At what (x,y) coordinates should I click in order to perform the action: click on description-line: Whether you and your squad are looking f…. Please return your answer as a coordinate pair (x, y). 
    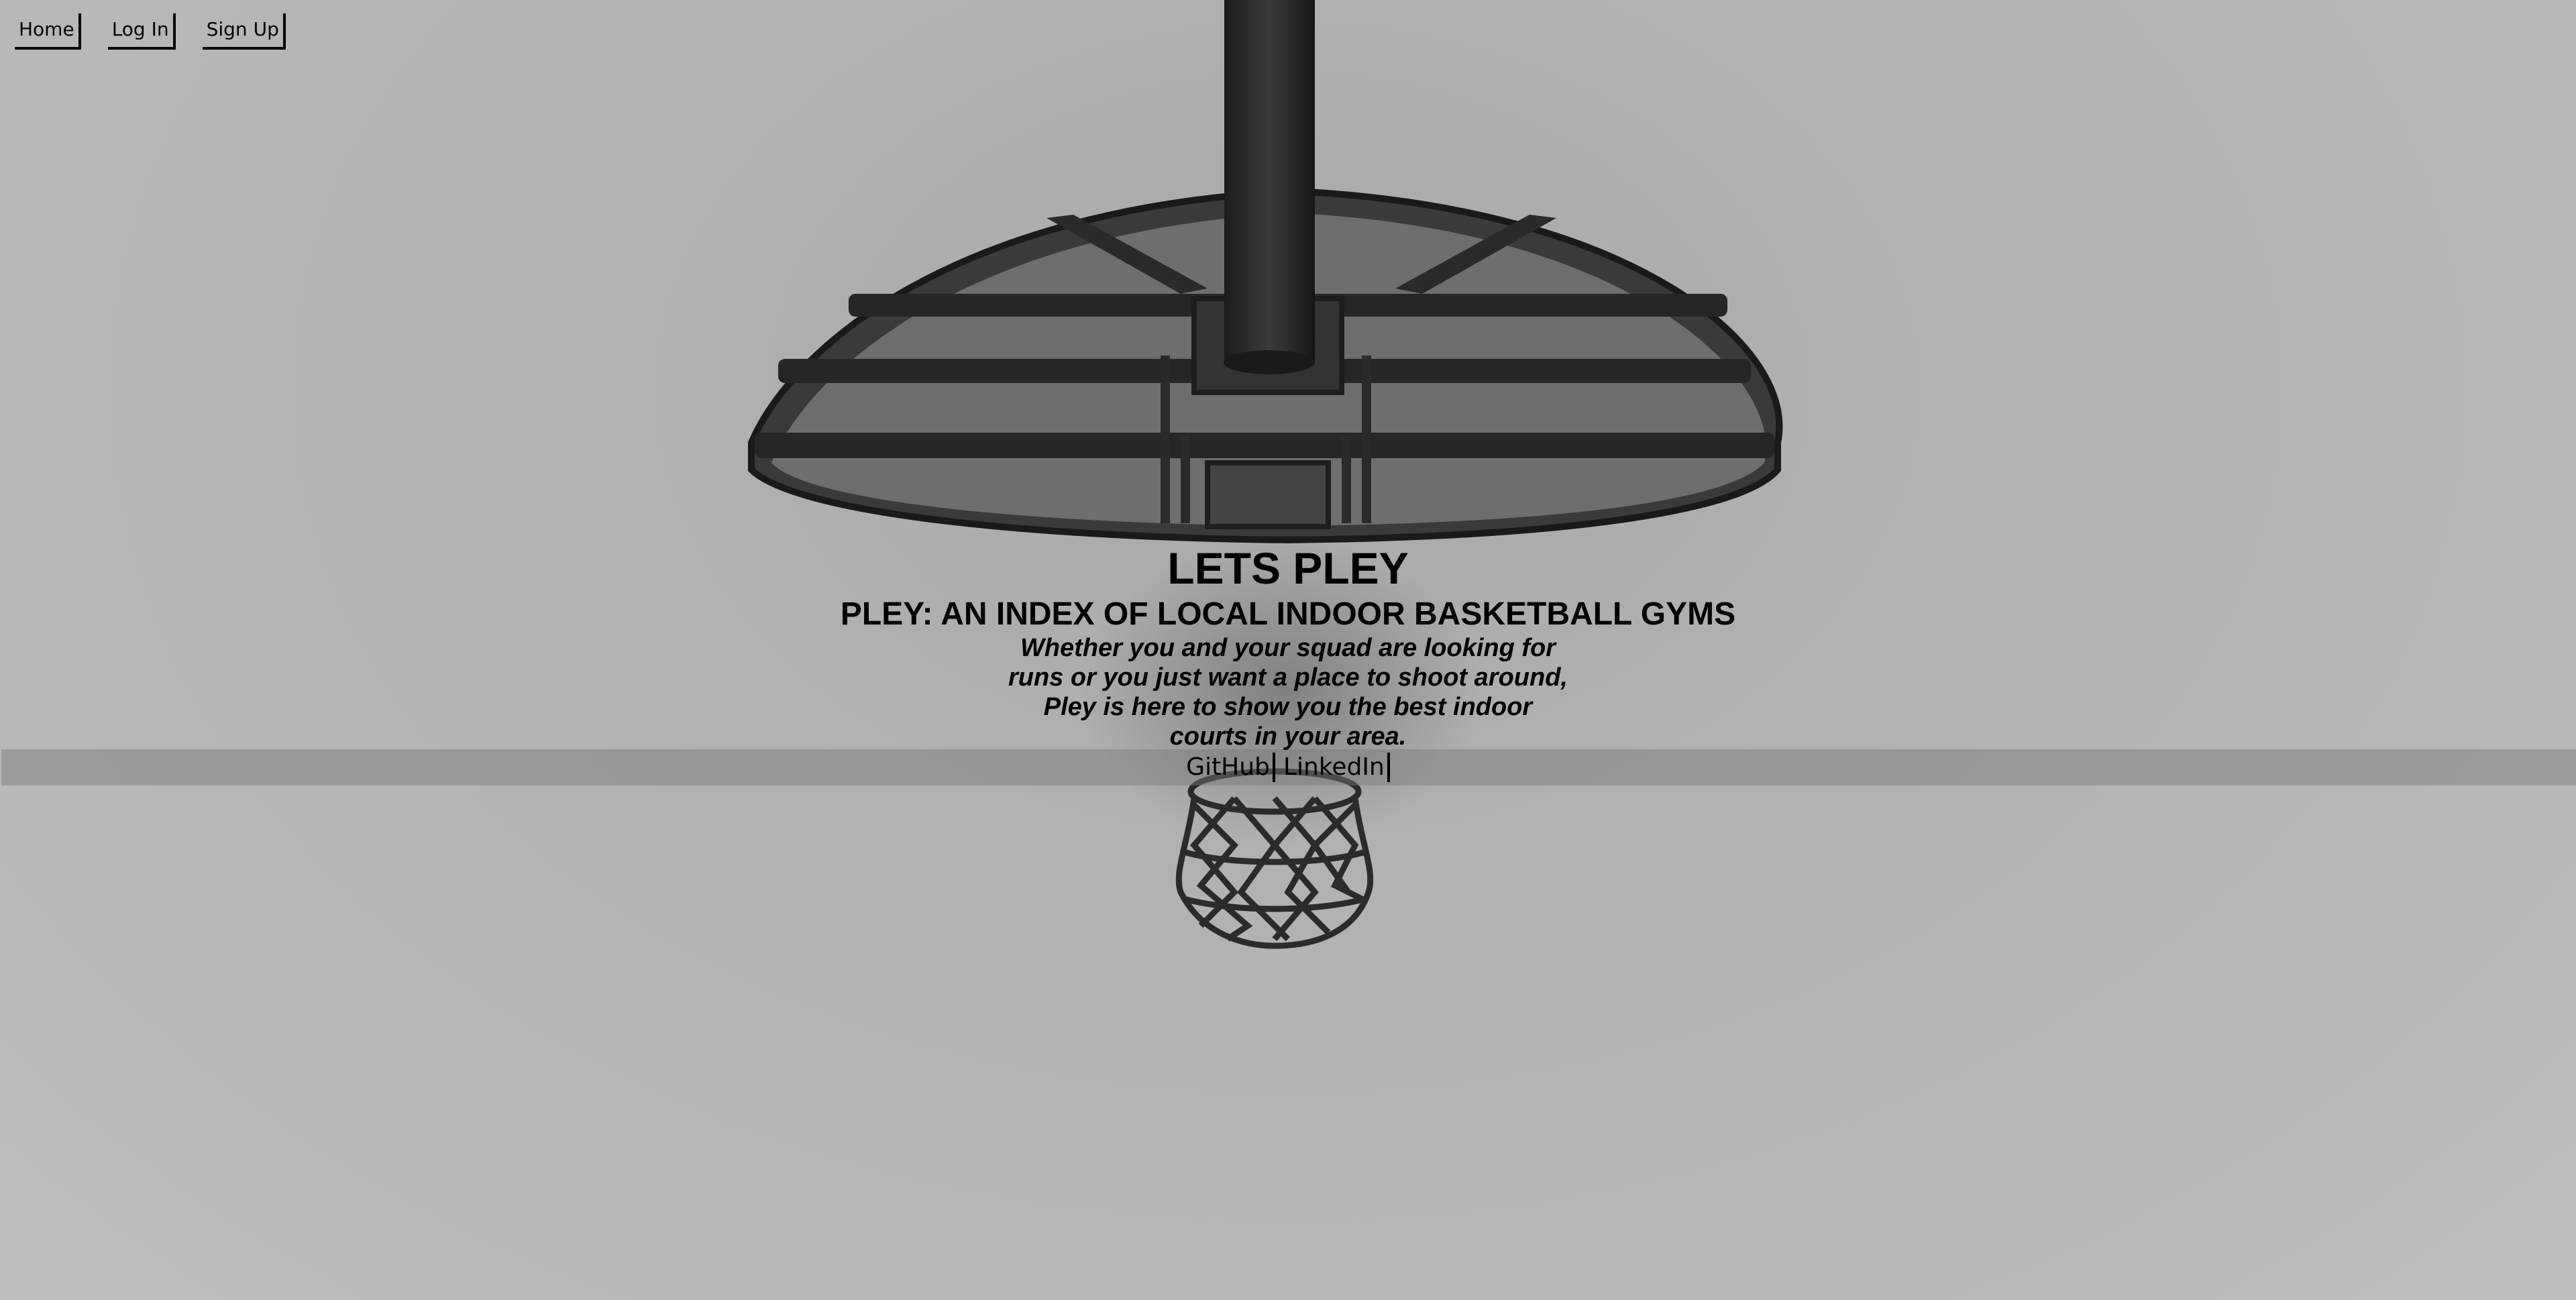
    Looking at the image, I should click on (1288, 648).